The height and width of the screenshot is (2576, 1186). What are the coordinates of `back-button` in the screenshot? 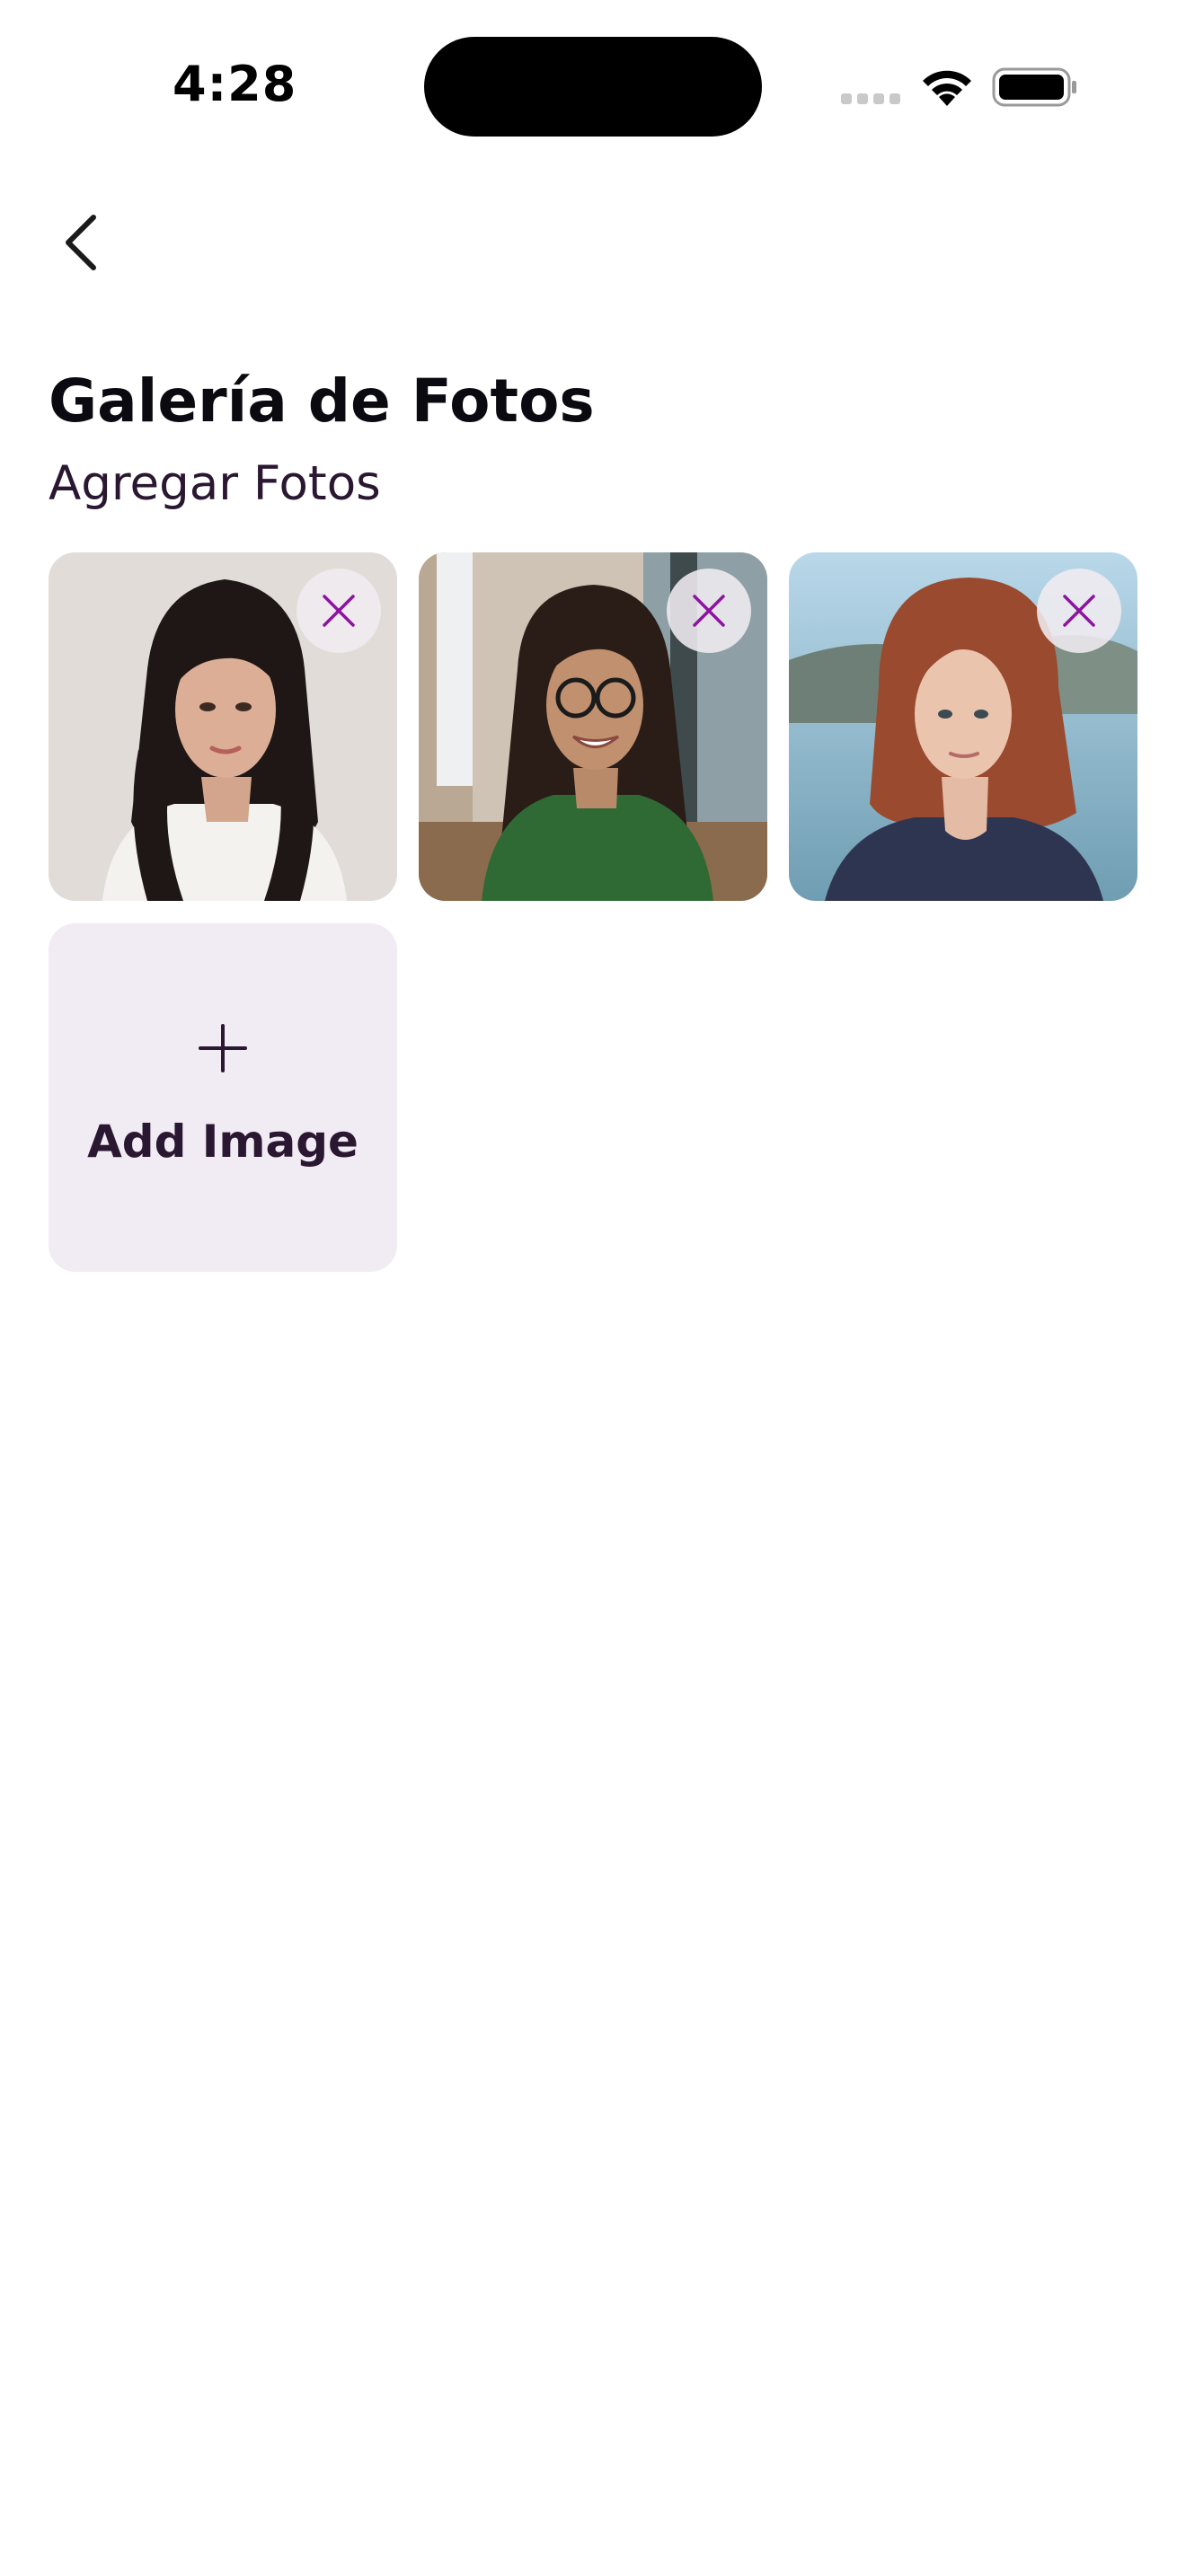 It's located at (81, 242).